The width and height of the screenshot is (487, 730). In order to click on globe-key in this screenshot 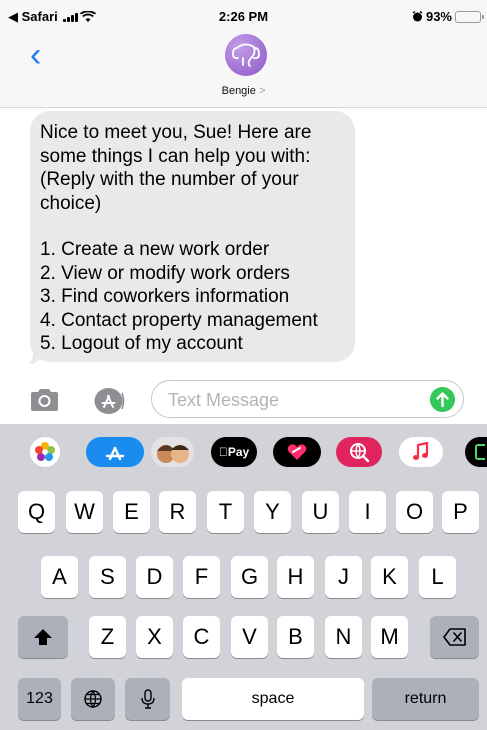, I will do `click(93, 699)`.